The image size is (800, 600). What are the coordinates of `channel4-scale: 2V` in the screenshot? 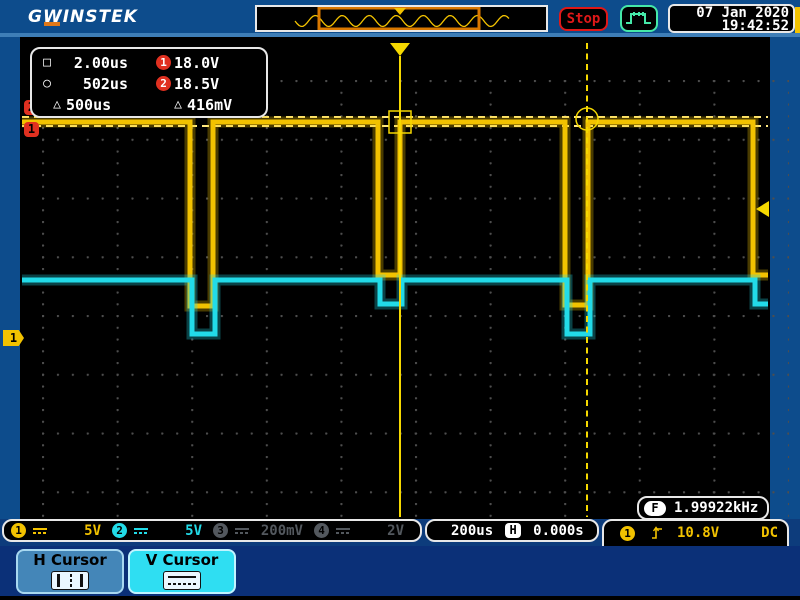 It's located at (395, 530).